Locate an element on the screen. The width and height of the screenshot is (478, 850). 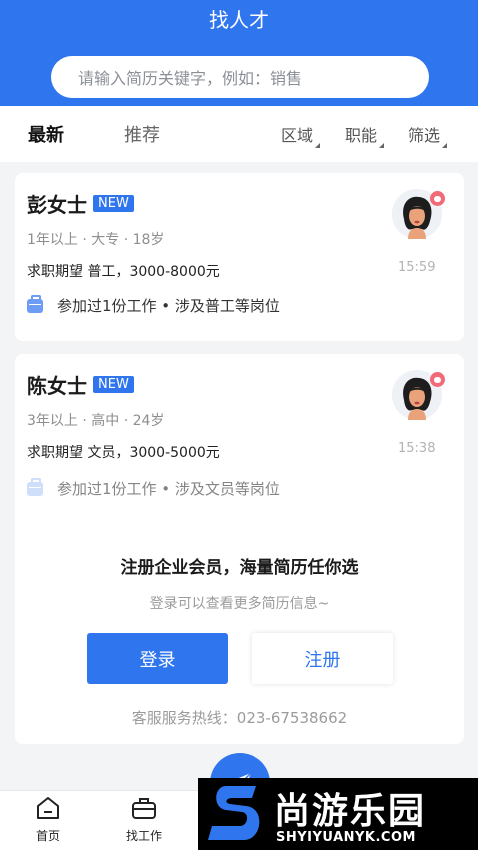
promo-title: 注册企业会员，海量简历任你选 is located at coordinates (239, 568).